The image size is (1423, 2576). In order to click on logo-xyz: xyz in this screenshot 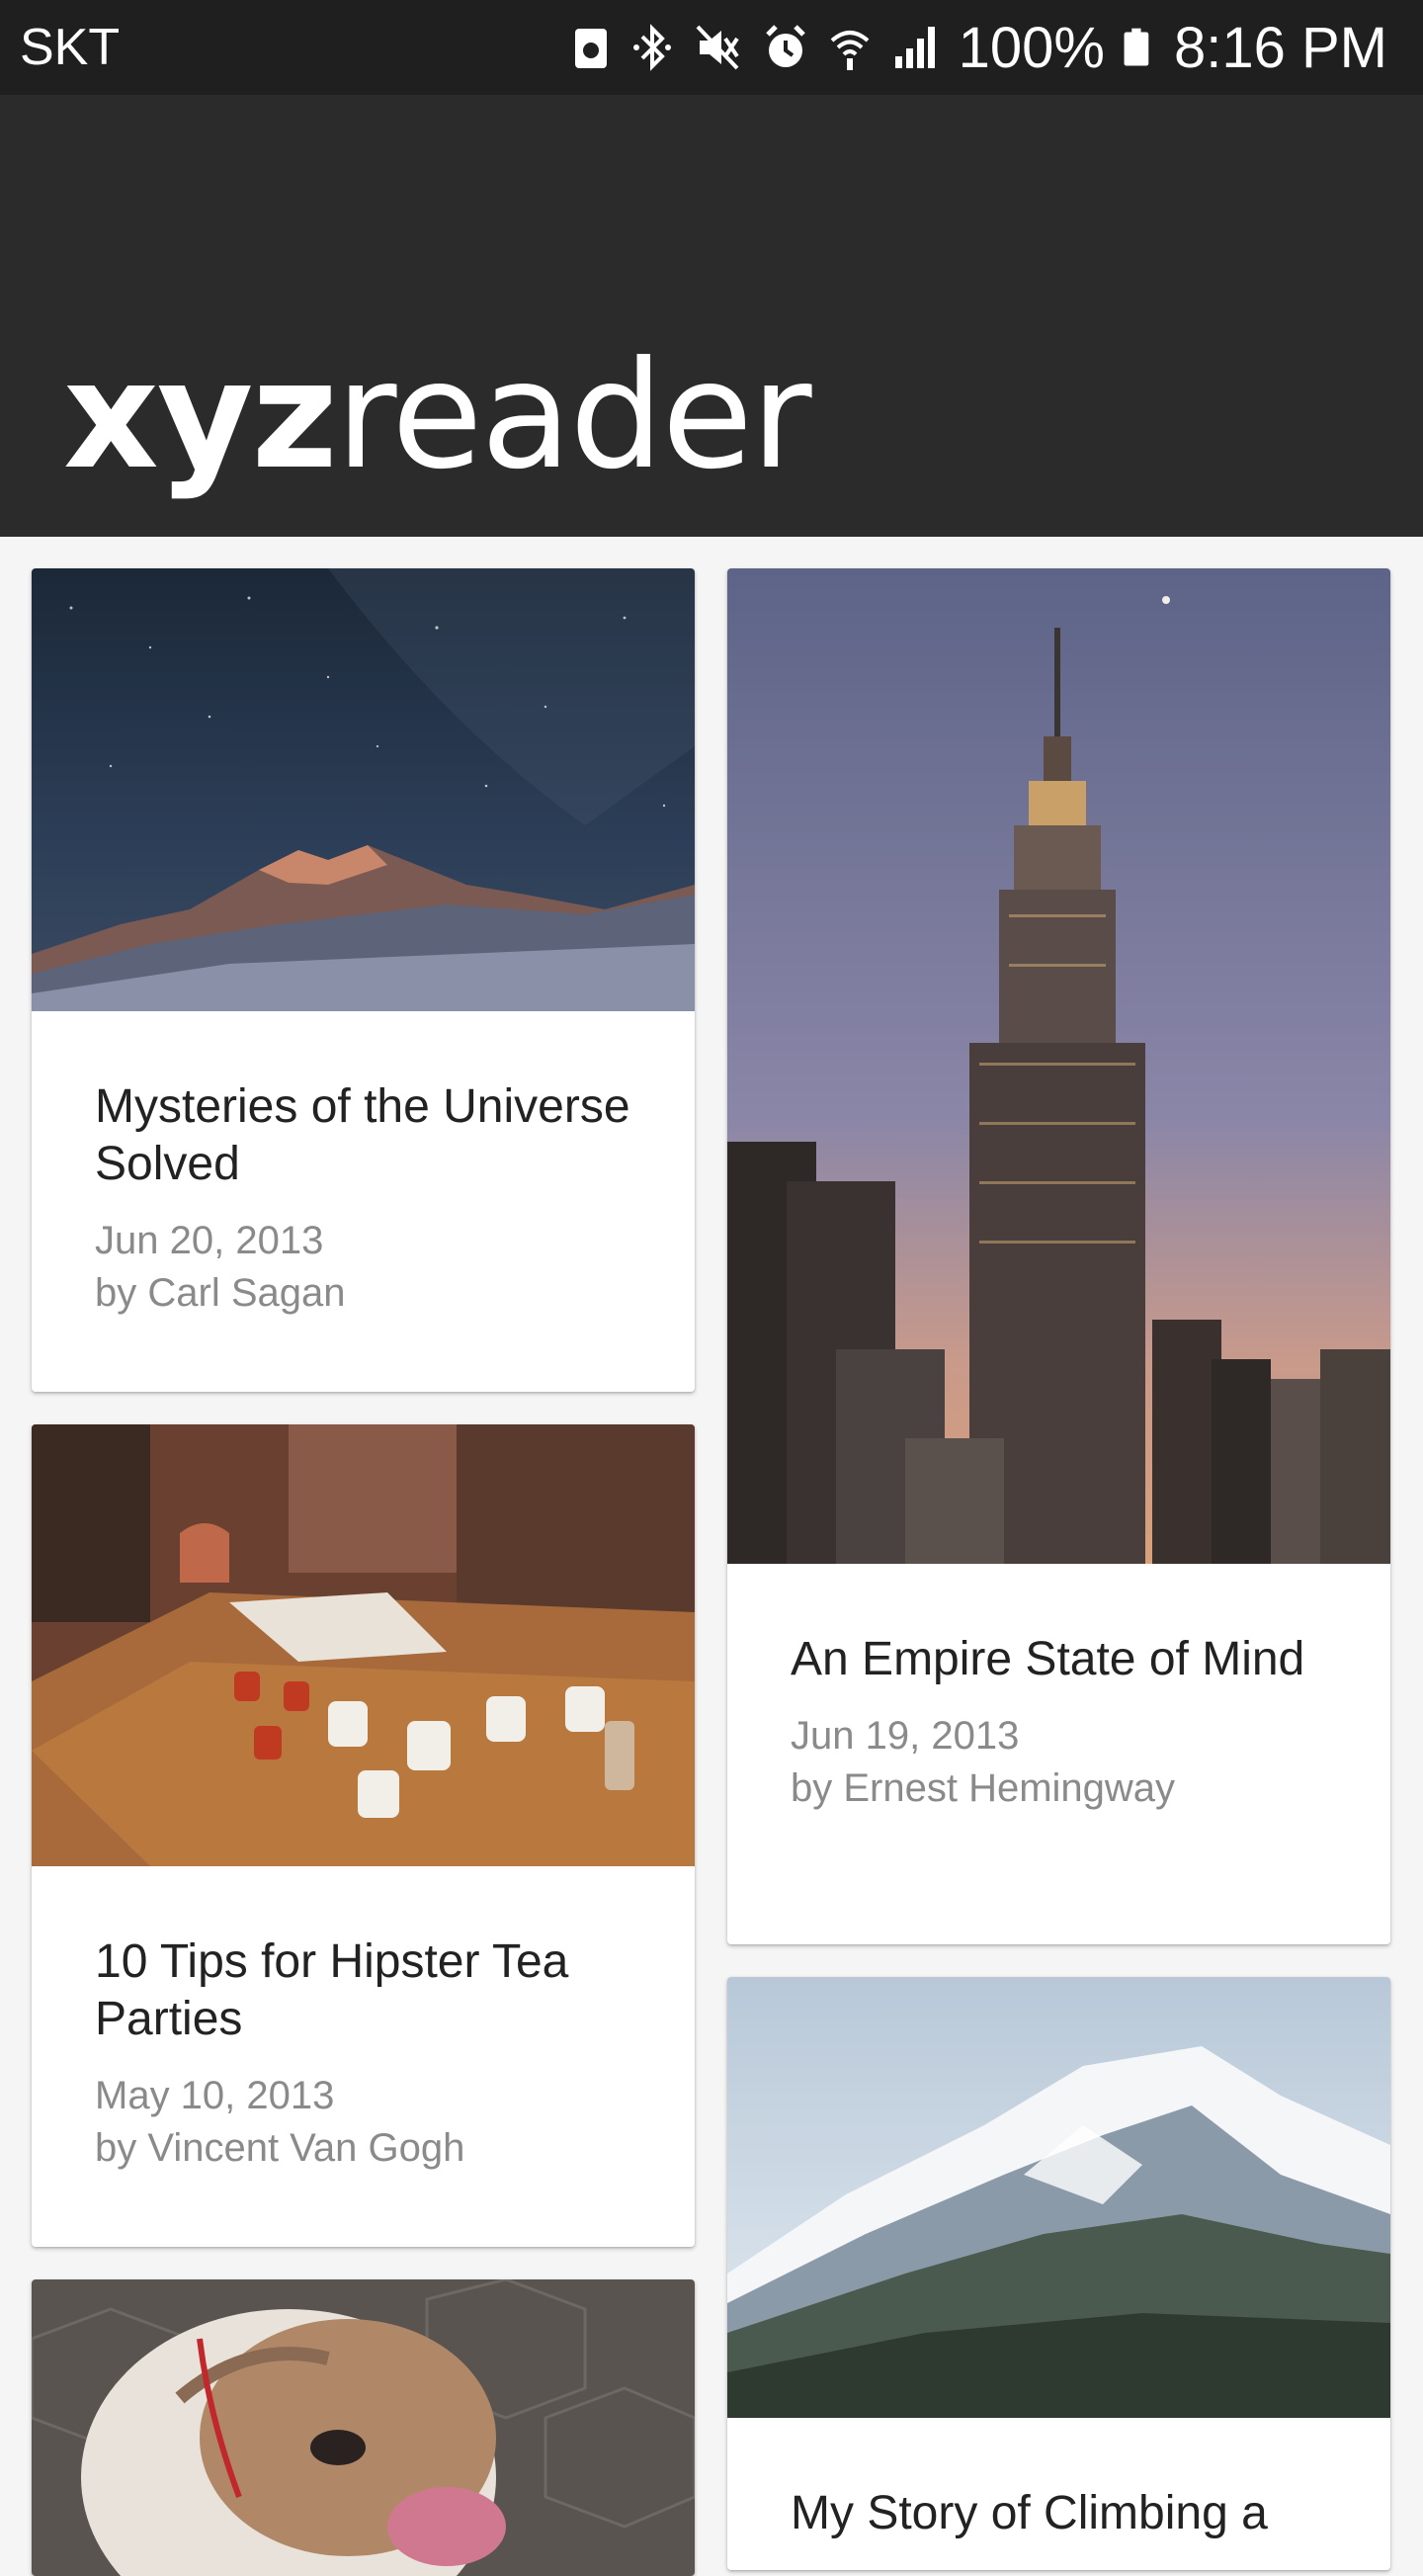, I will do `click(200, 416)`.